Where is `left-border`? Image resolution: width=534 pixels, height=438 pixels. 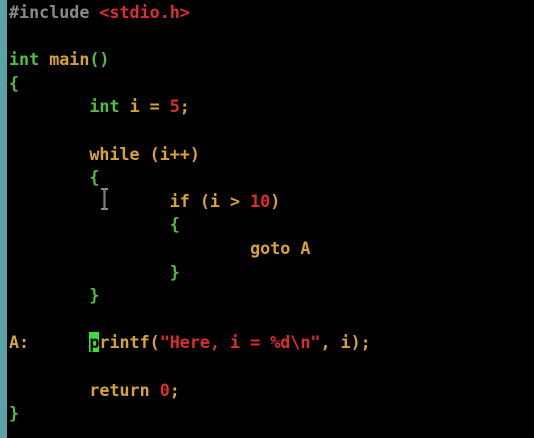 left-border is located at coordinates (3, 219).